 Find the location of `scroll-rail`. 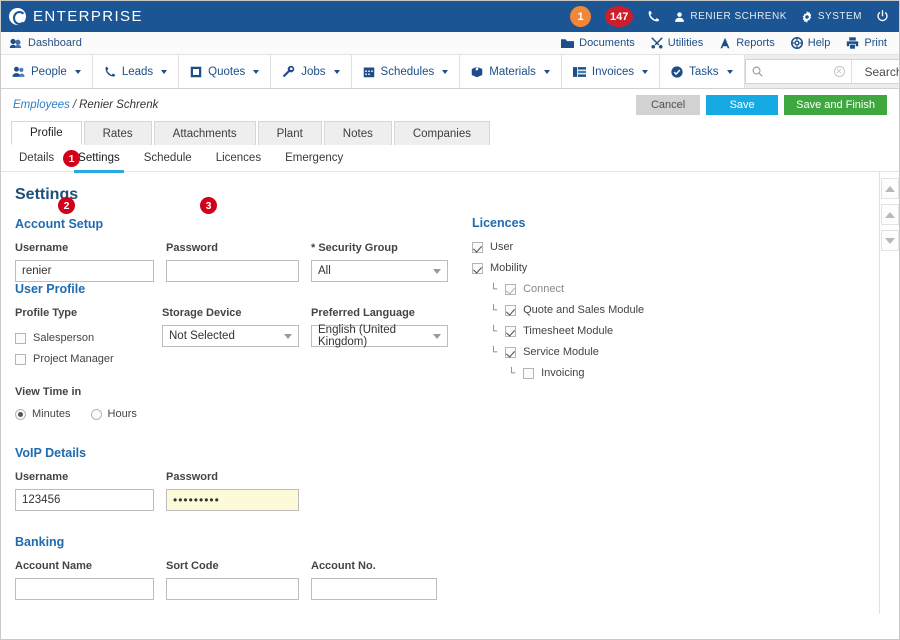

scroll-rail is located at coordinates (889, 393).